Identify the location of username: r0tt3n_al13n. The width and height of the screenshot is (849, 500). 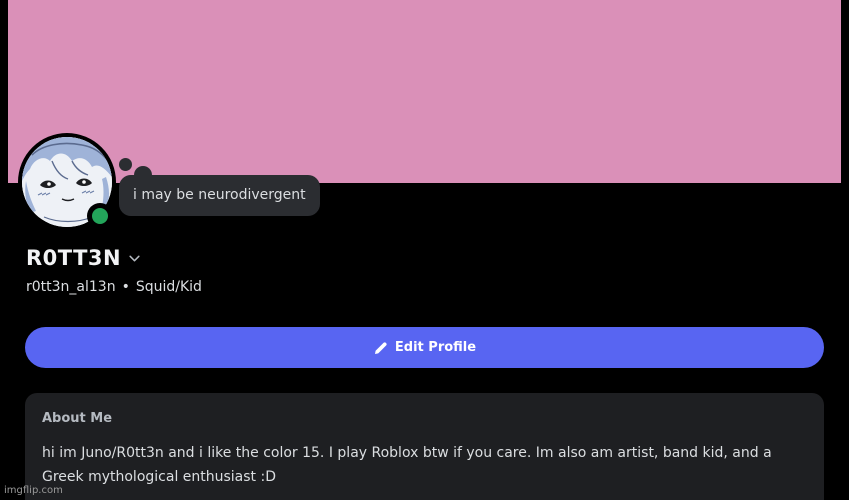
(71, 287).